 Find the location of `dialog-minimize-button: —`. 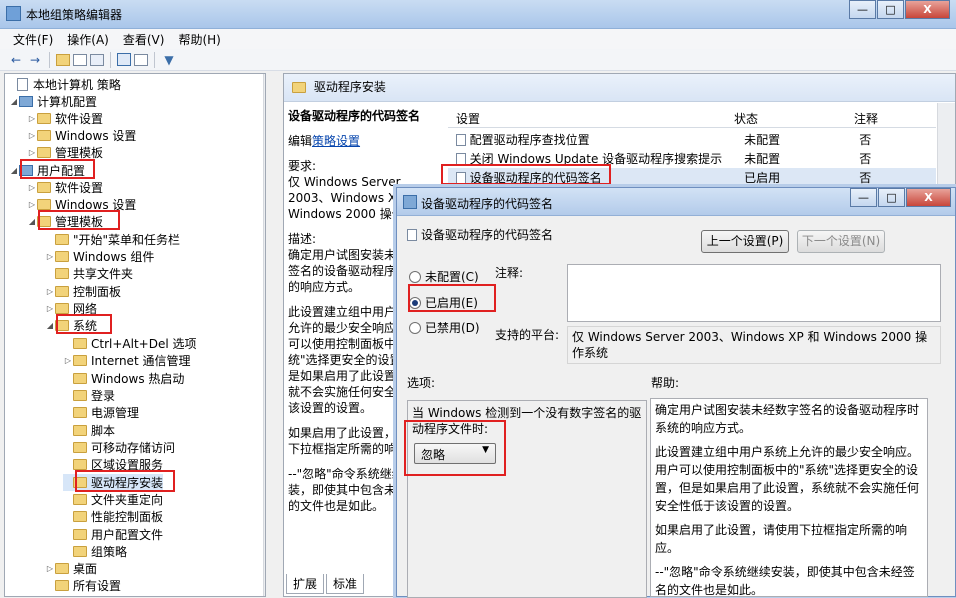

dialog-minimize-button: — is located at coordinates (863, 197).